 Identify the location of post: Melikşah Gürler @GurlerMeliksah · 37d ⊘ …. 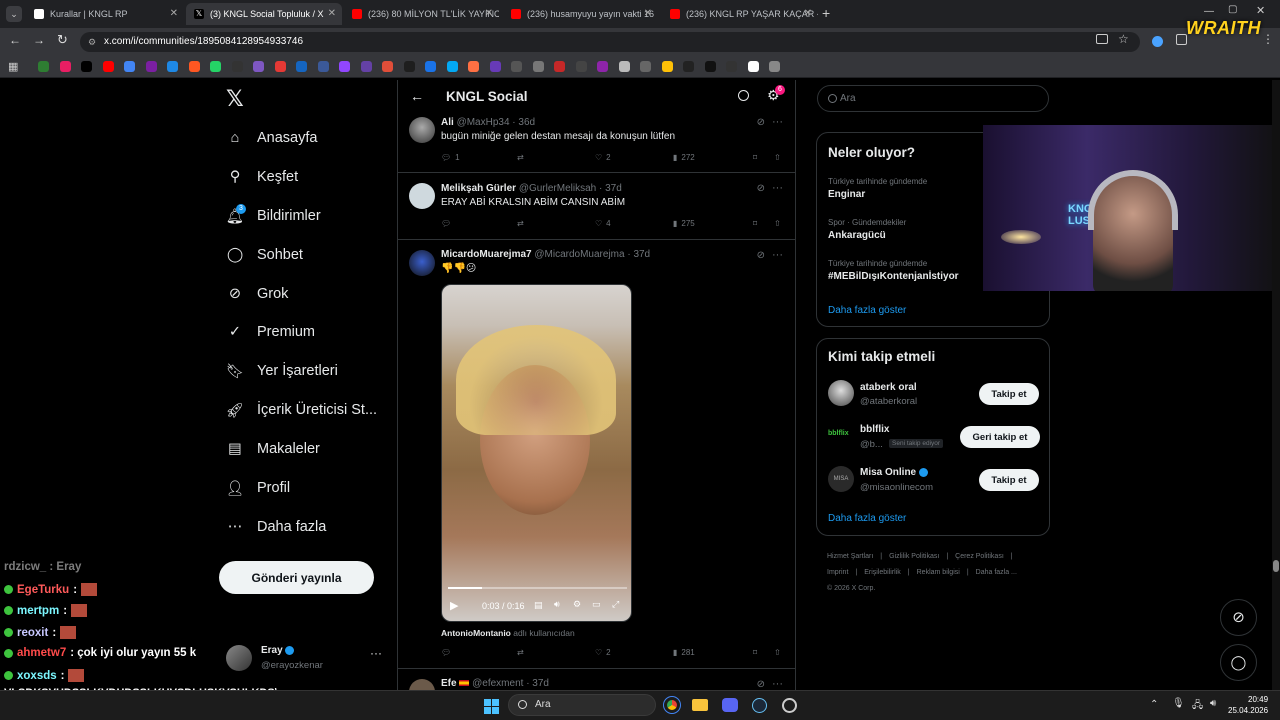
(596, 207).